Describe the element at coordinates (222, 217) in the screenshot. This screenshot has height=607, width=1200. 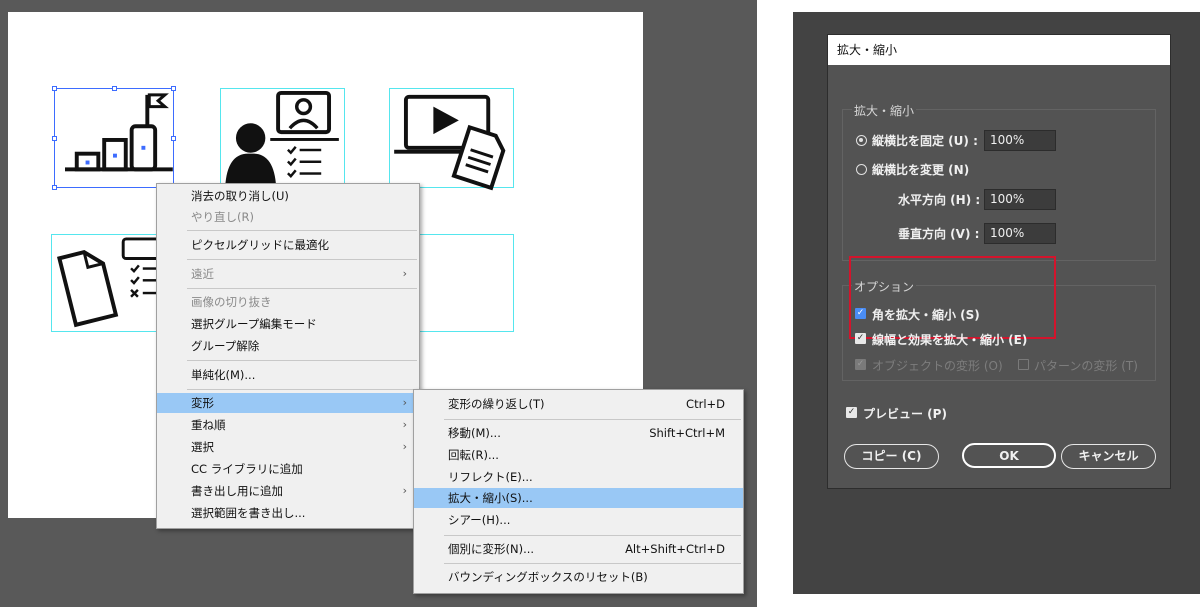
I see `menu-item-label: やり直し(R)` at that location.